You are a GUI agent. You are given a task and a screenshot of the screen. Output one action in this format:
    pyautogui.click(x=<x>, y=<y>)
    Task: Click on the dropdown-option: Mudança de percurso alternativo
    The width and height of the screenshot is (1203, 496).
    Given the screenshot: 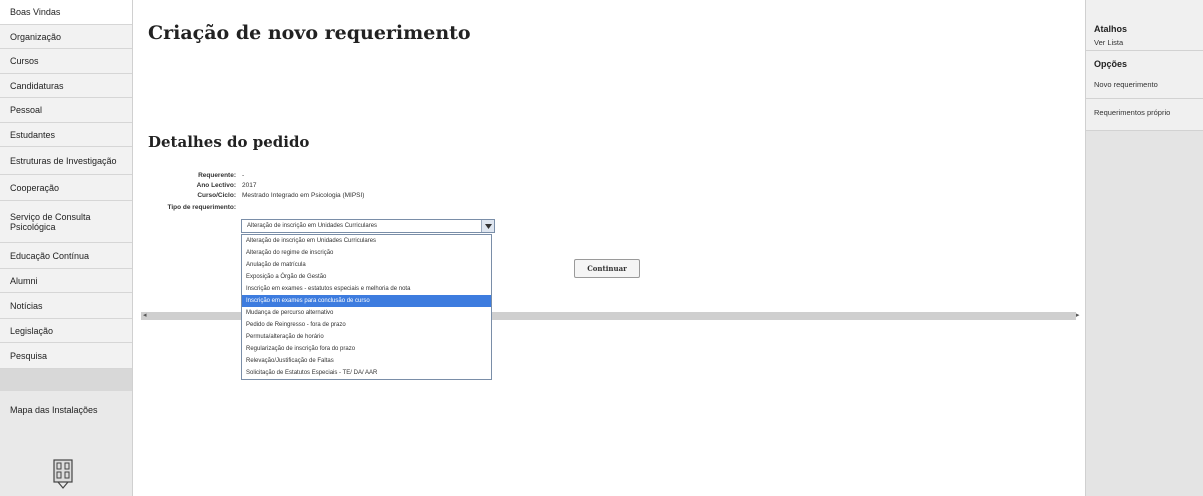 What is the action you would take?
    pyautogui.click(x=366, y=313)
    